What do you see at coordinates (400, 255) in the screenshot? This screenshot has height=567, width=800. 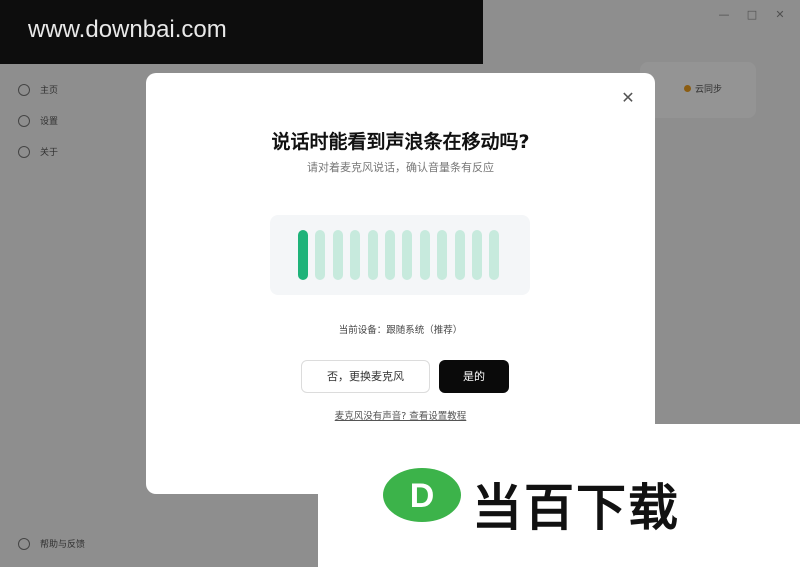 I see `volume-meter` at bounding box center [400, 255].